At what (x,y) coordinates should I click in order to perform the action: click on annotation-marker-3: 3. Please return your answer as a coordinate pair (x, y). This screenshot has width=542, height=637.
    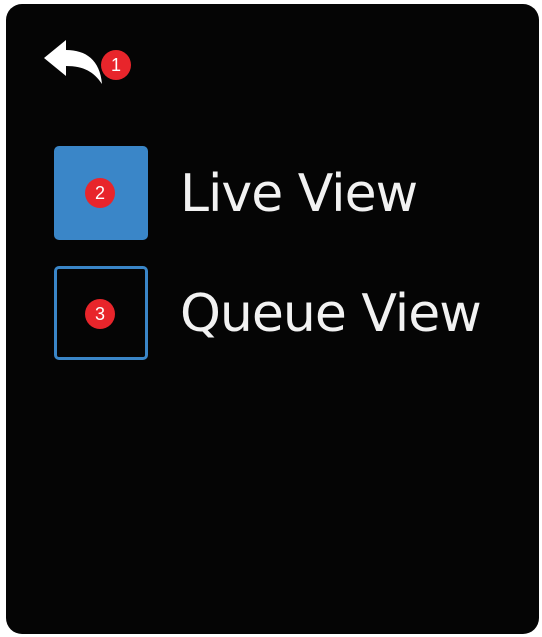
    Looking at the image, I should click on (100, 314).